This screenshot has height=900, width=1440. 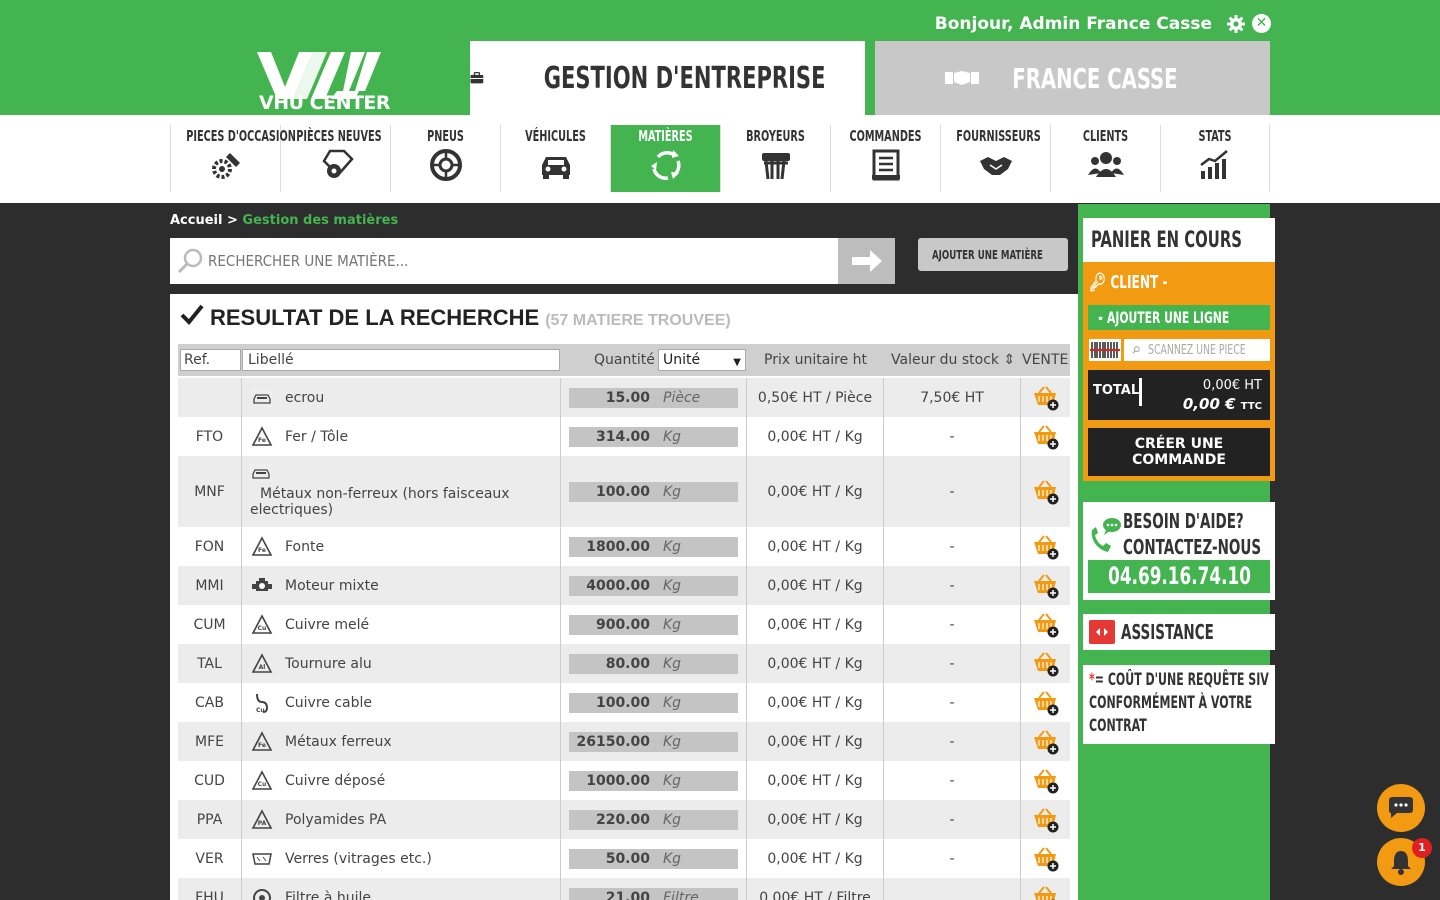 What do you see at coordinates (401, 397) in the screenshot?
I see `cell-libelle: ecrou` at bounding box center [401, 397].